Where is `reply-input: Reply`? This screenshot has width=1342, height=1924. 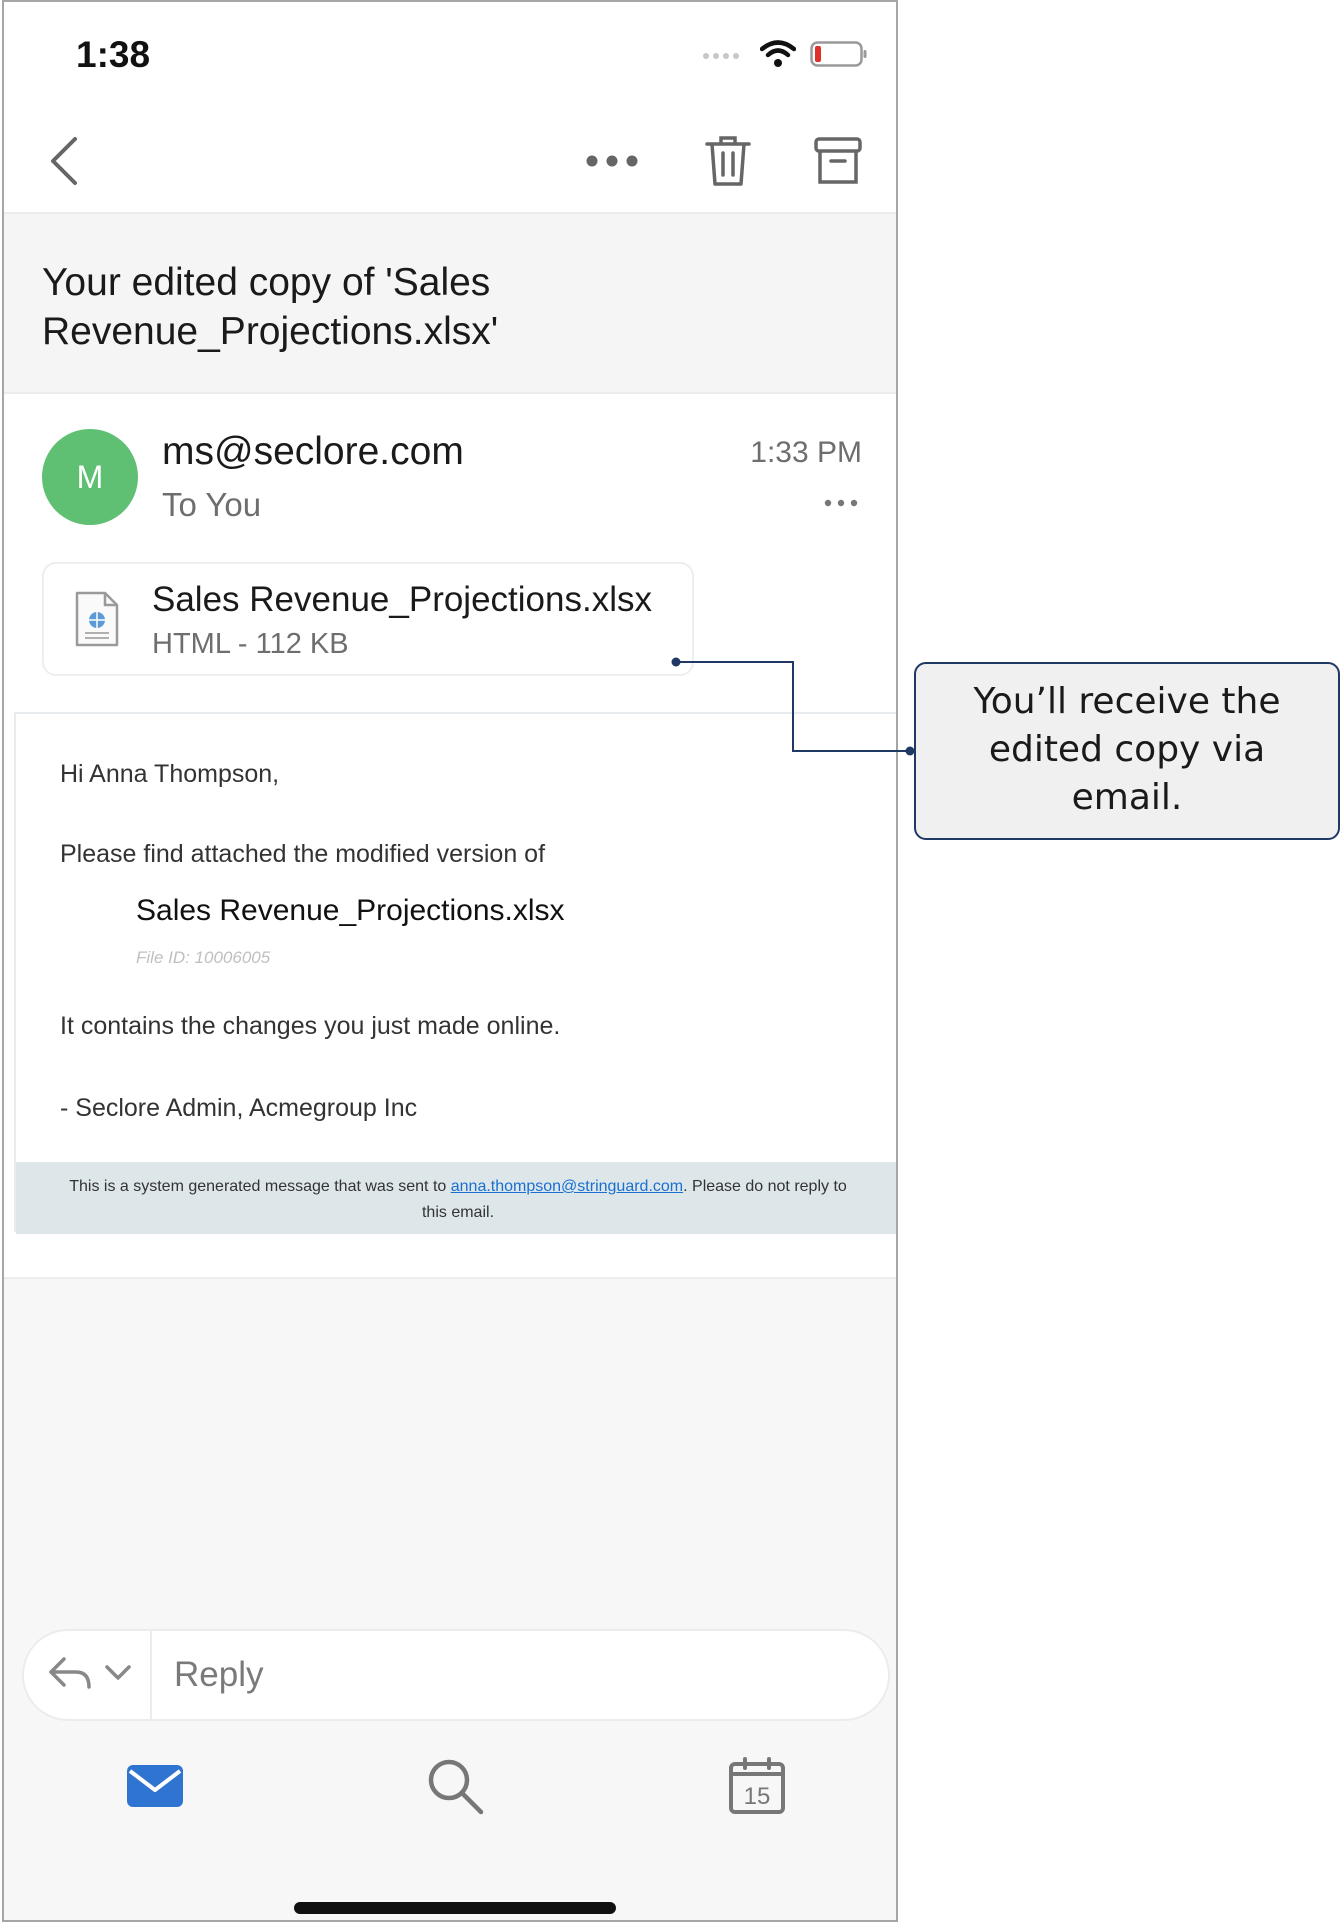 reply-input: Reply is located at coordinates (218, 1675).